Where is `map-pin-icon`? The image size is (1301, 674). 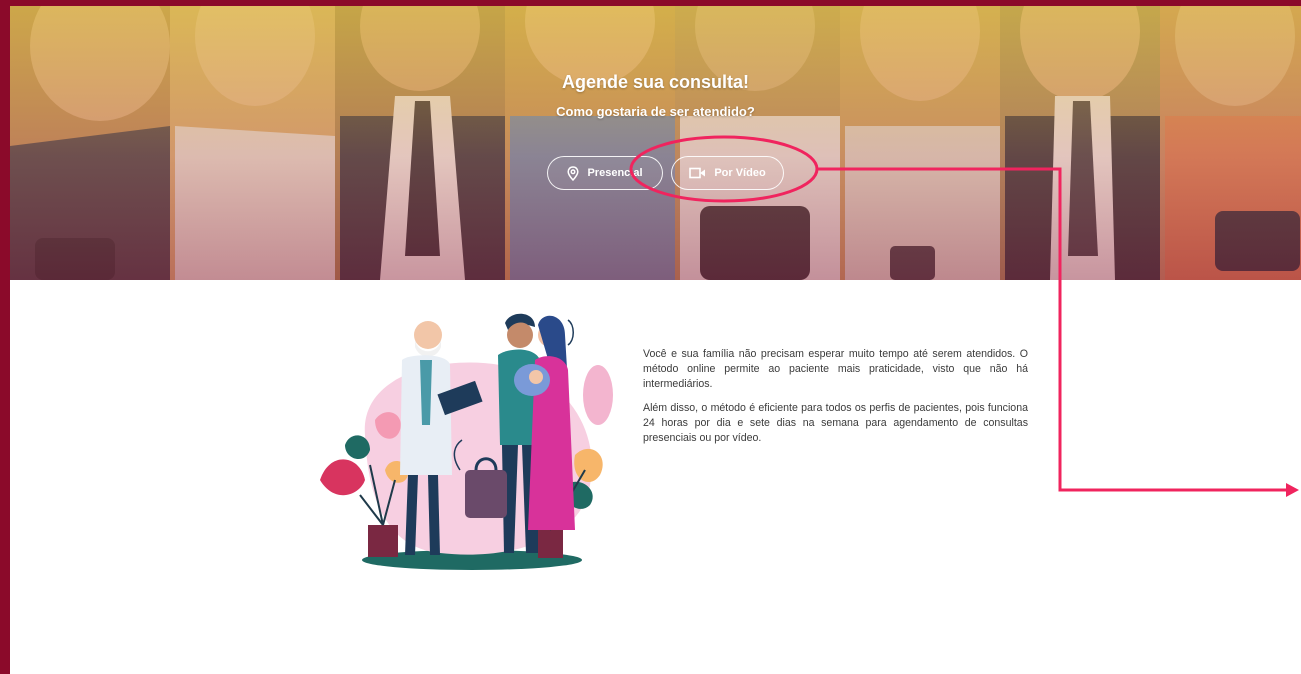 map-pin-icon is located at coordinates (573, 173).